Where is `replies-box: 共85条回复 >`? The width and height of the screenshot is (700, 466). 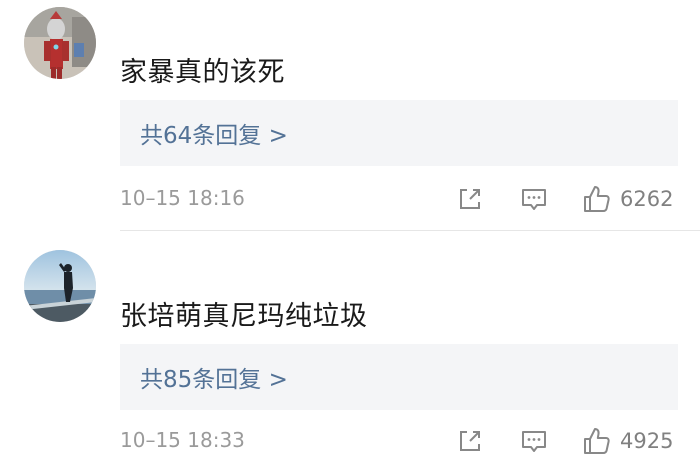
replies-box: 共85条回复 > is located at coordinates (399, 377).